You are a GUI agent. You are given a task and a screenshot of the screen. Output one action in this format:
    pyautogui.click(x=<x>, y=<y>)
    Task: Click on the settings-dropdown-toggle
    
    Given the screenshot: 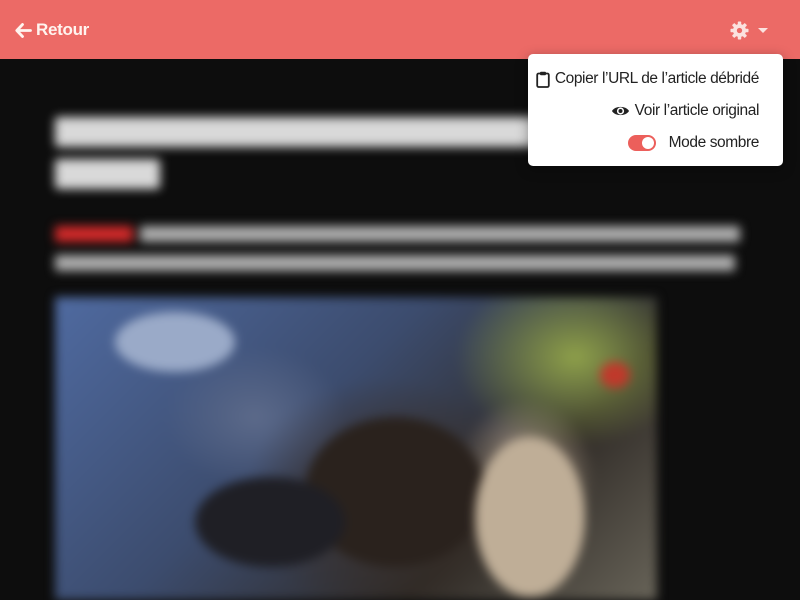 What is the action you would take?
    pyautogui.click(x=749, y=30)
    